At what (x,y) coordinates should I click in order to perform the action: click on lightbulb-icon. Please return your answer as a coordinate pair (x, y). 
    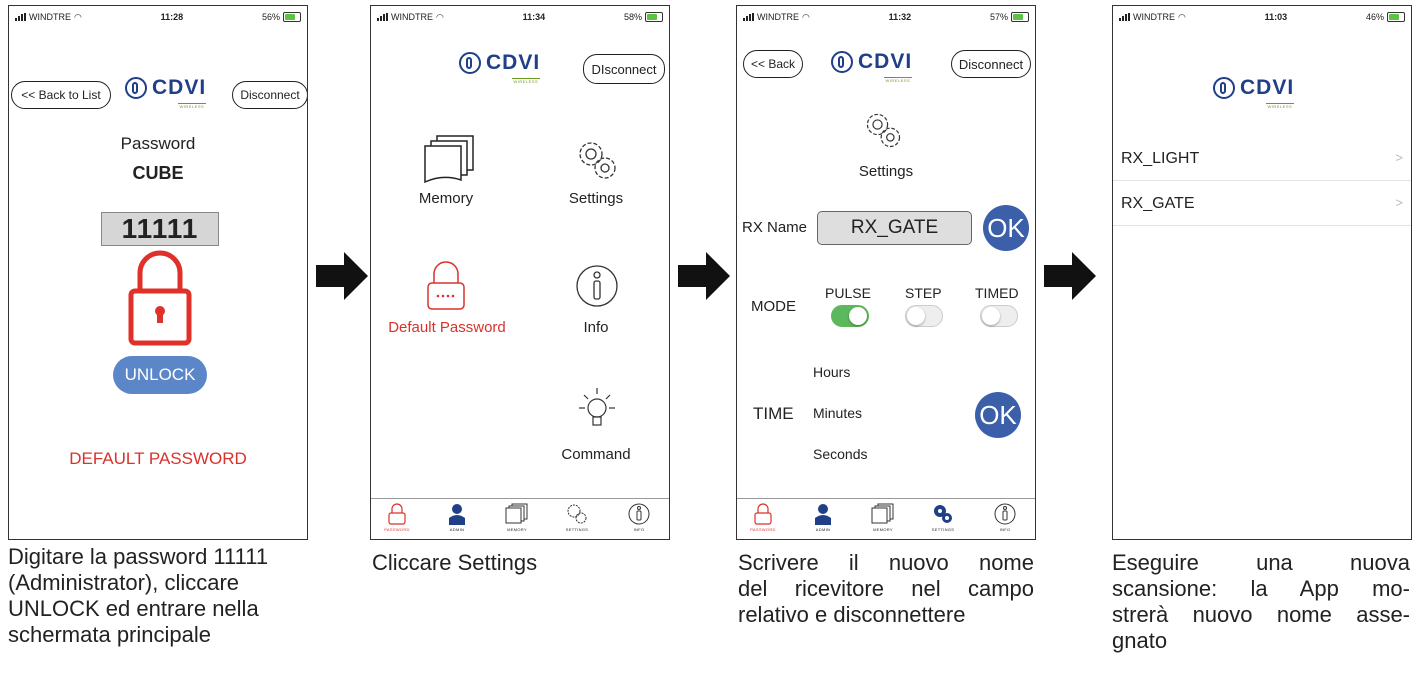
    Looking at the image, I should click on (597, 407).